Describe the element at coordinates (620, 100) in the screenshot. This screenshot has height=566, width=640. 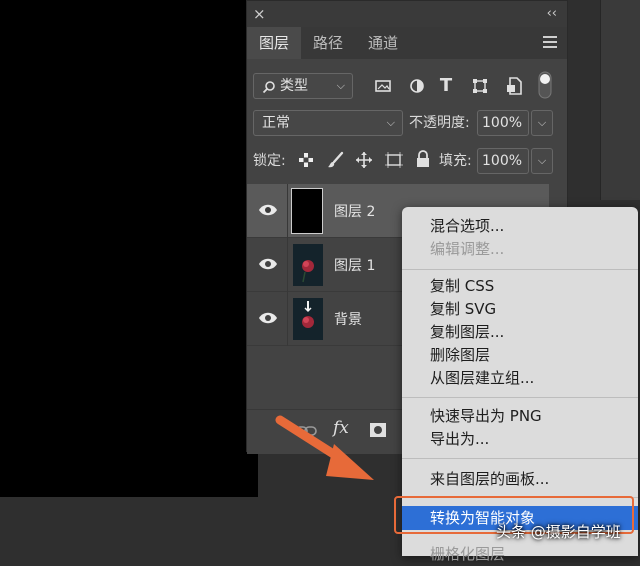
I see `side-toolbar-strip` at that location.